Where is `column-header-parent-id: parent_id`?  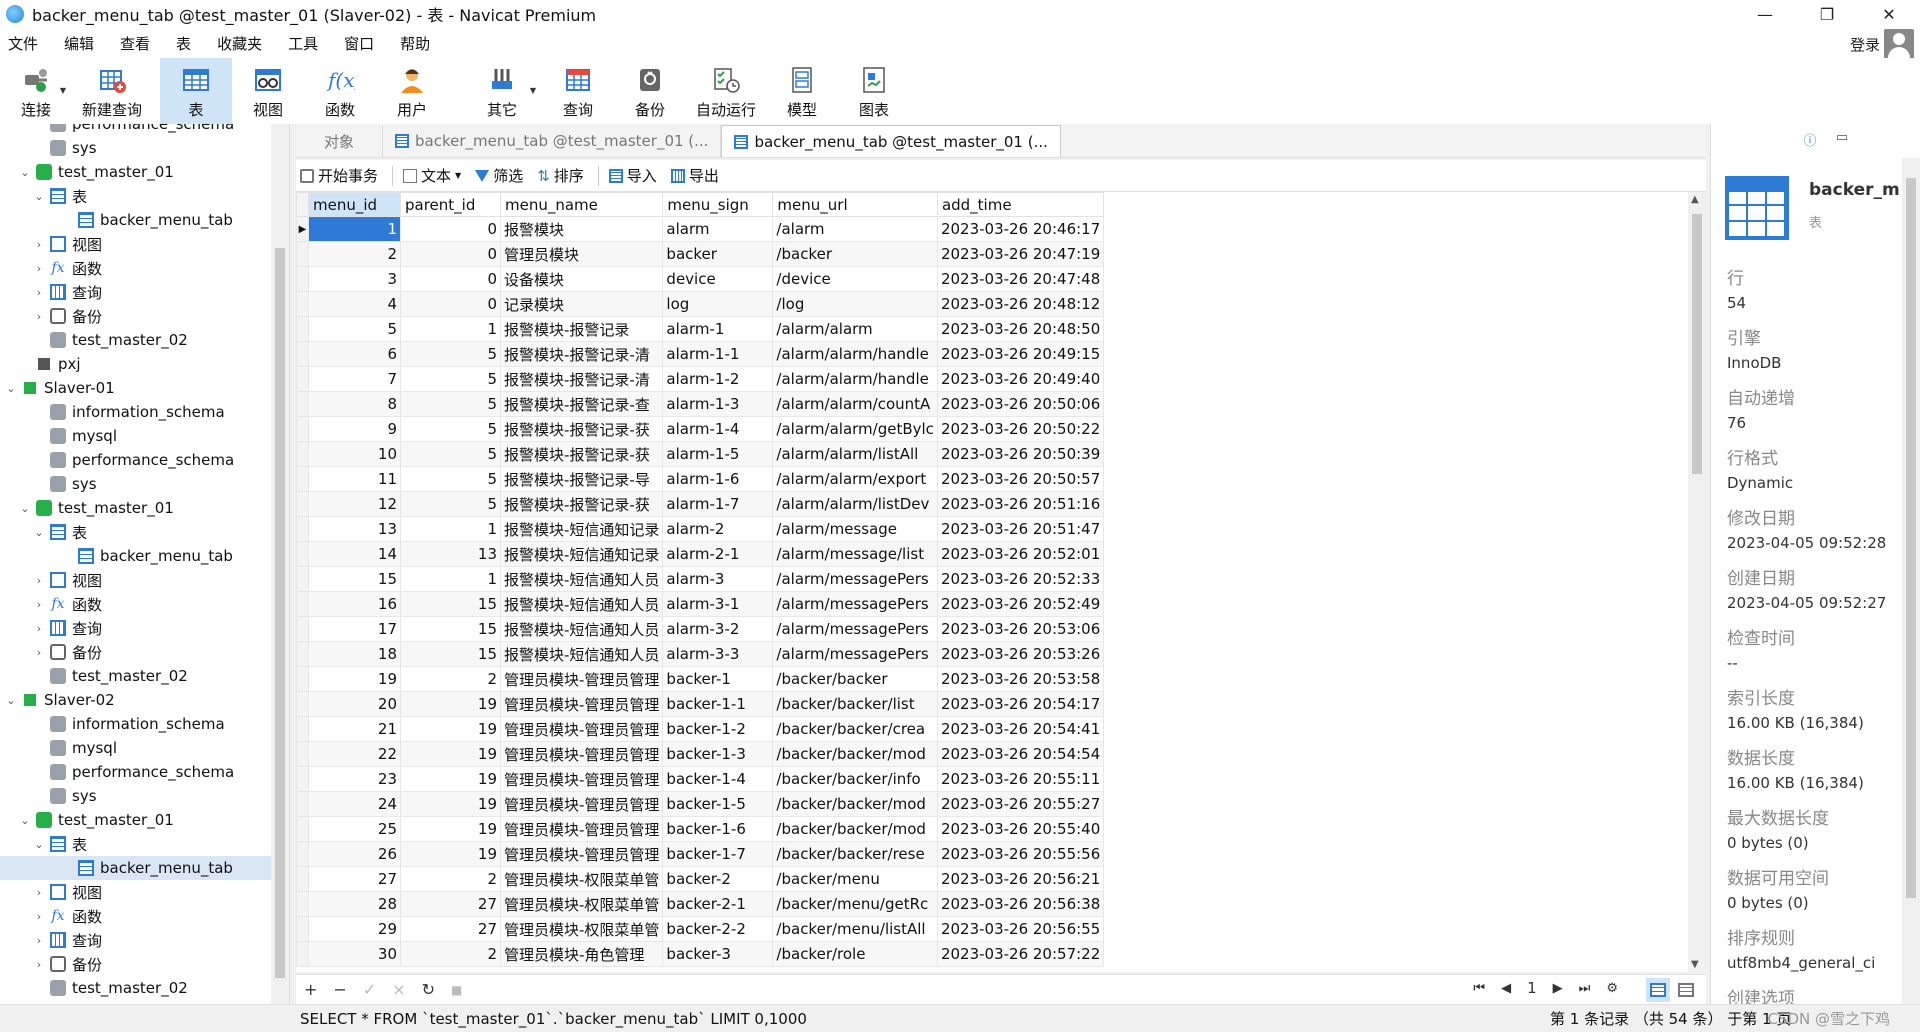
column-header-parent-id: parent_id is located at coordinates (450, 204).